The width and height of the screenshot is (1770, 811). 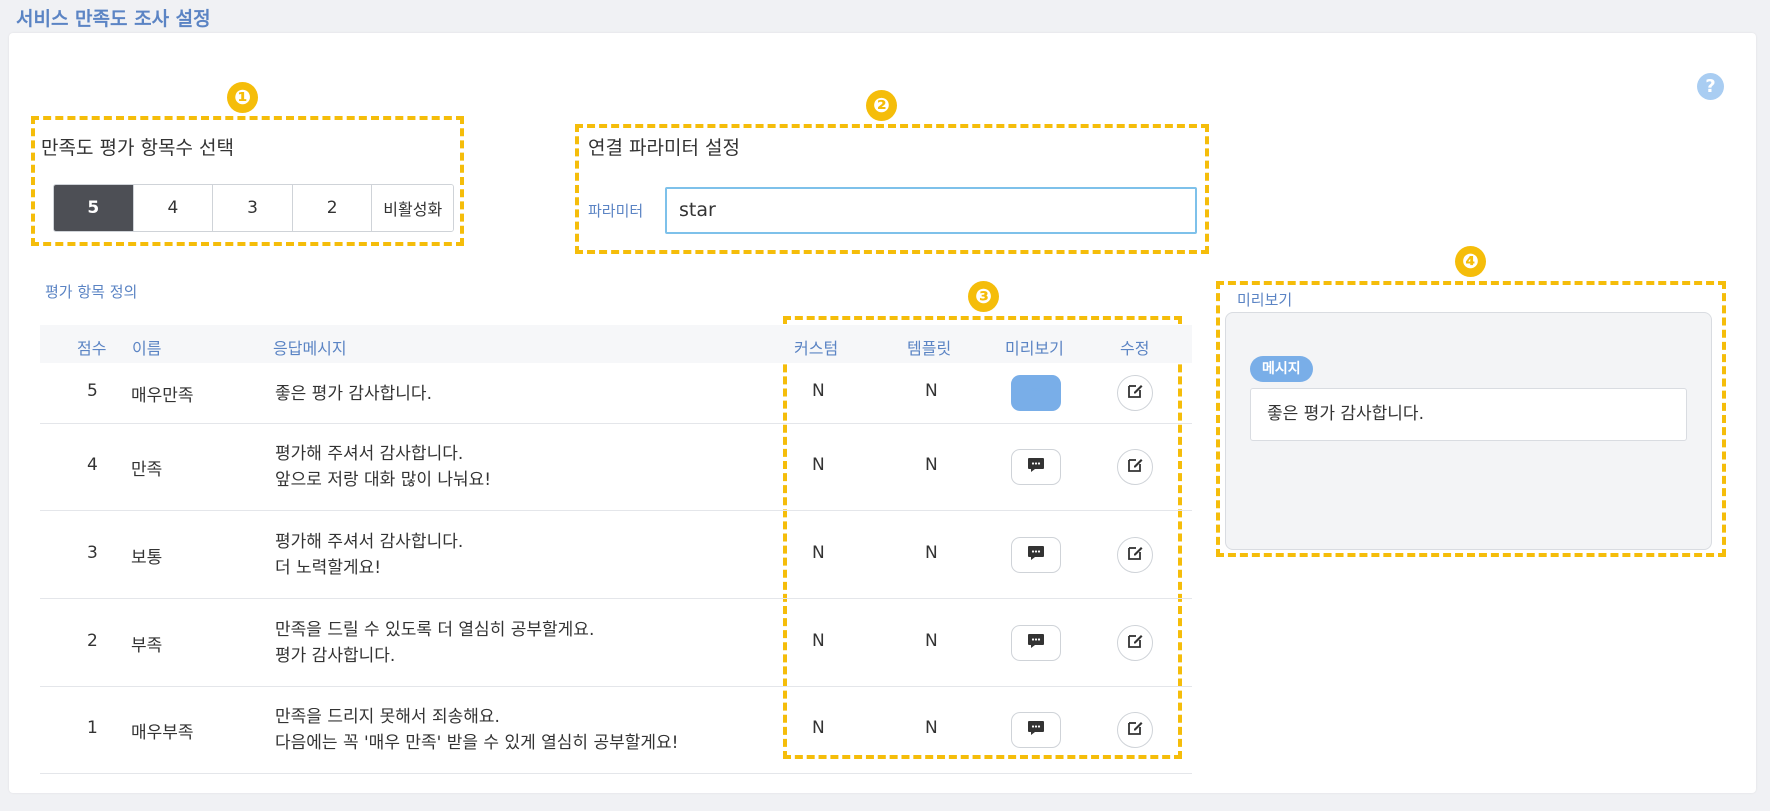 I want to click on count-option-disable: 비활성화, so click(x=412, y=208).